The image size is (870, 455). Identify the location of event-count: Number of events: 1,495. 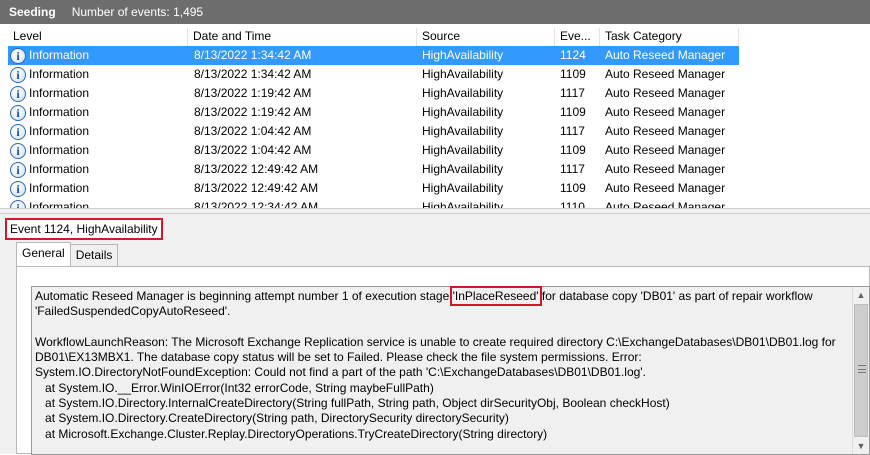
(137, 12).